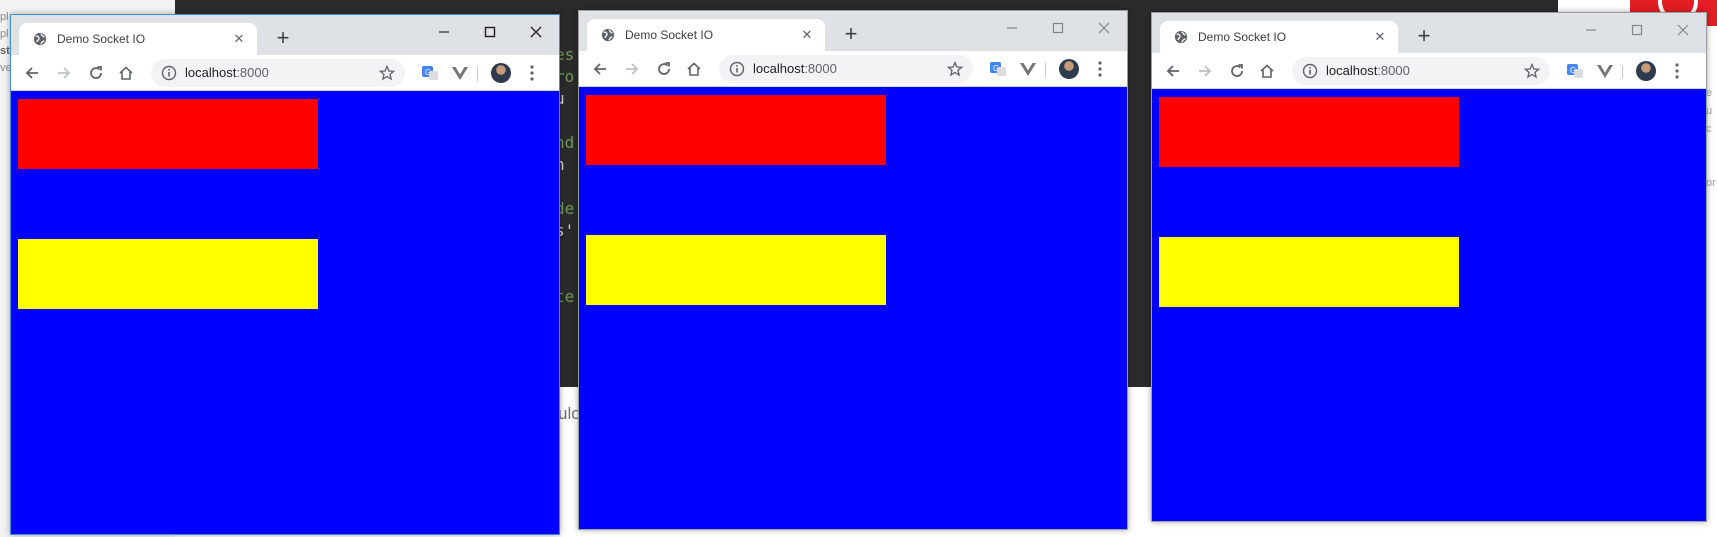 Image resolution: width=1717 pixels, height=537 pixels. I want to click on background-text-line, so click(1711, 165).